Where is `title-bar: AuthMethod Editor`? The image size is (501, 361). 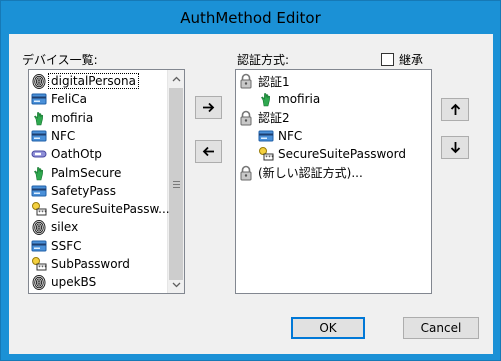
title-bar: AuthMethod Editor is located at coordinates (250, 17).